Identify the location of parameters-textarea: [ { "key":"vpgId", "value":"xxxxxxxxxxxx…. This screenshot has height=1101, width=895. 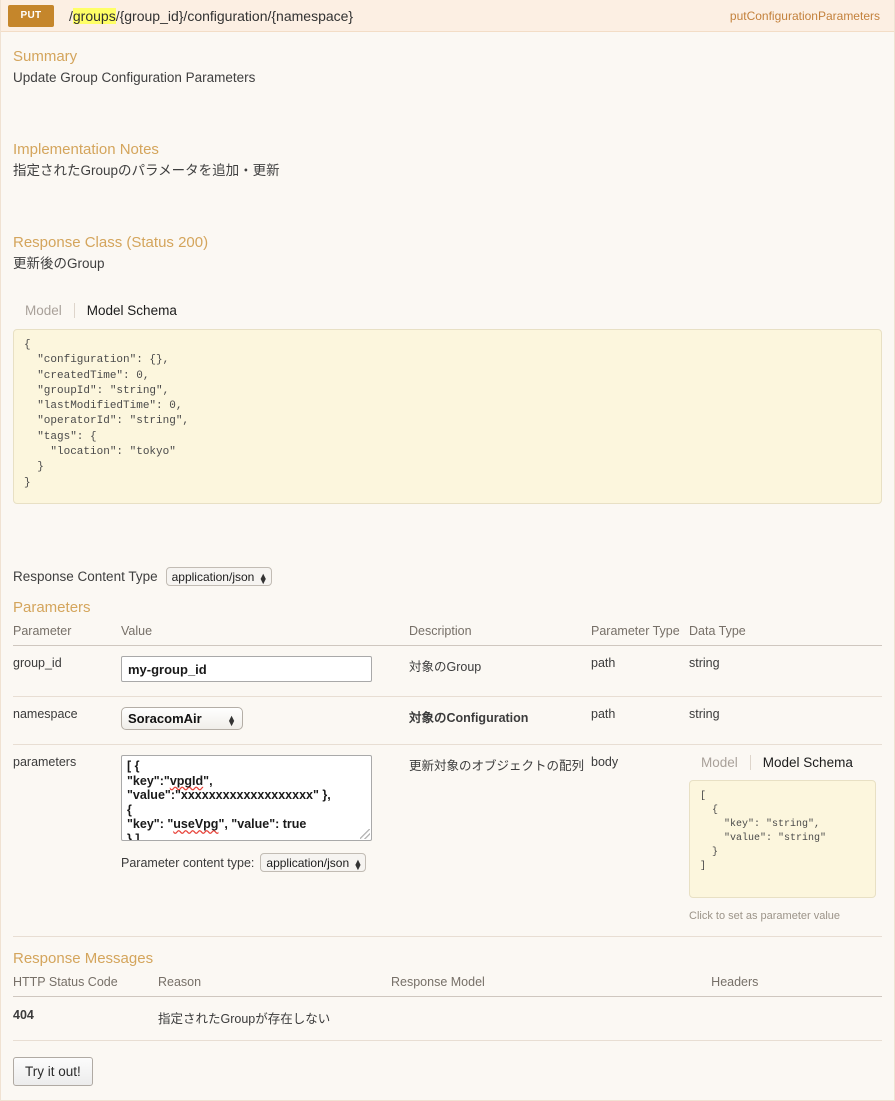
(246, 798).